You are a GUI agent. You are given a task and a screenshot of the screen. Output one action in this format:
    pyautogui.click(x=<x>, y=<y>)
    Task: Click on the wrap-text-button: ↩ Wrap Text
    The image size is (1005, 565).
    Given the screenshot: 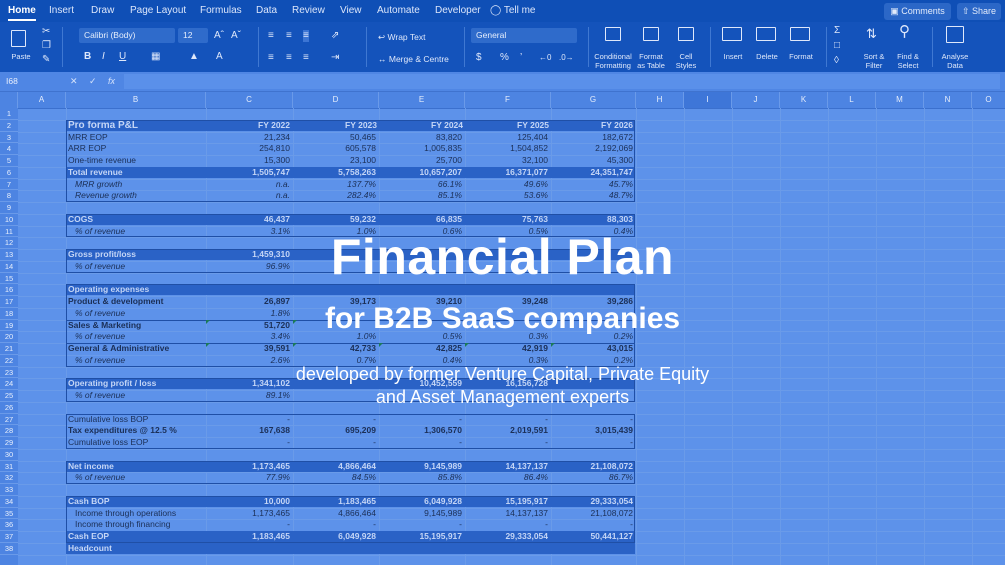 What is the action you would take?
    pyautogui.click(x=401, y=37)
    